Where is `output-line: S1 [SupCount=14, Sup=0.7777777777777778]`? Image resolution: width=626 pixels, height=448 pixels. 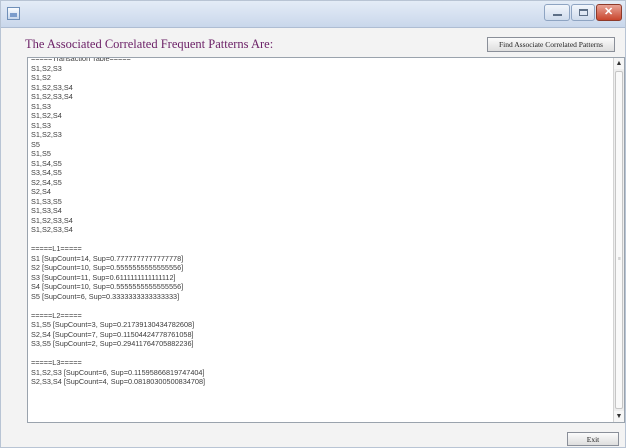 output-line: S1 [SupCount=14, Sup=0.7777777777777778] is located at coordinates (107, 258).